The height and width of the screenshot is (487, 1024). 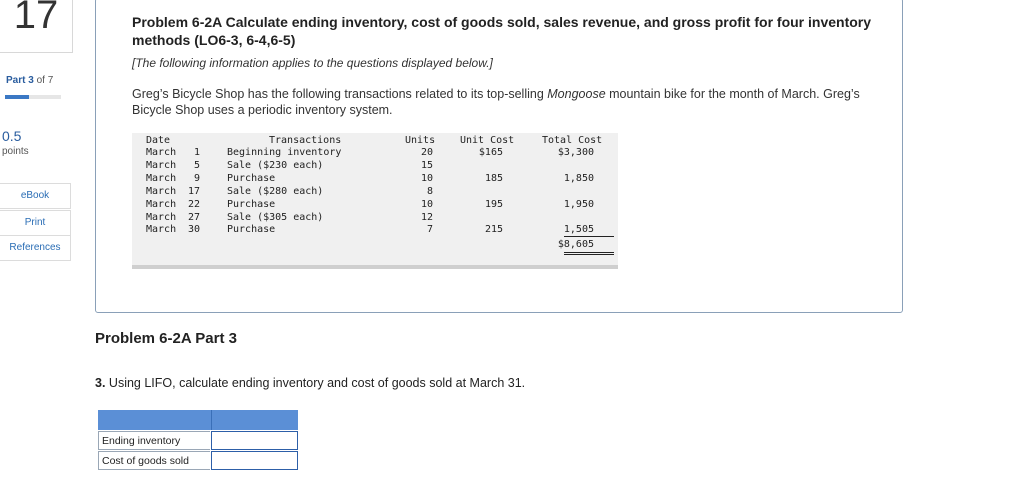 I want to click on print-button: Print, so click(x=35, y=223).